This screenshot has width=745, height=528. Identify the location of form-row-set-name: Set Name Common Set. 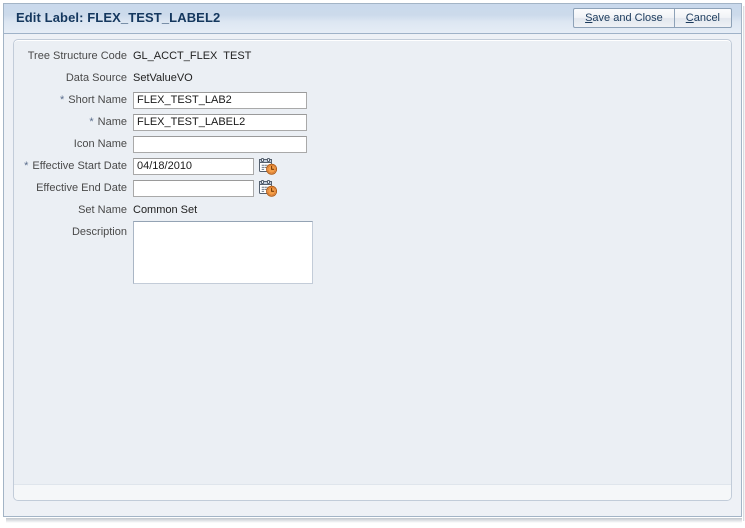
(372, 210).